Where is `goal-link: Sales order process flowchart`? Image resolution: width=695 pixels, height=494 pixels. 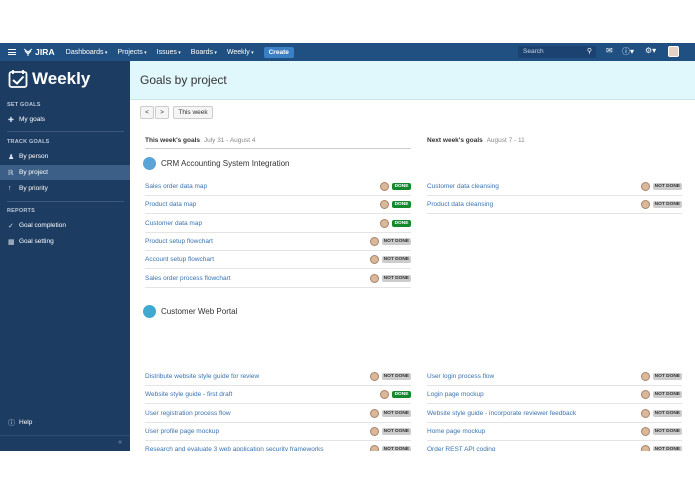
goal-link: Sales order process flowchart is located at coordinates (257, 278).